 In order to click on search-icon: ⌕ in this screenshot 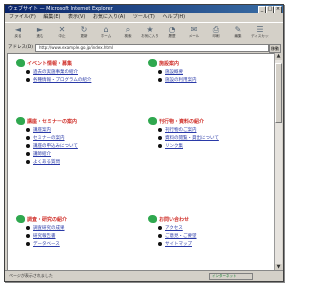, I will do `click(128, 29)`.